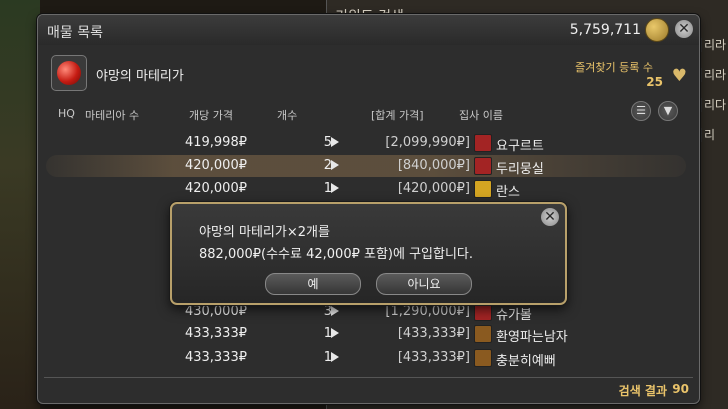 This screenshot has height=409, width=728. I want to click on titlebar: 매물 목록 5,759,711 ✕, so click(368, 30).